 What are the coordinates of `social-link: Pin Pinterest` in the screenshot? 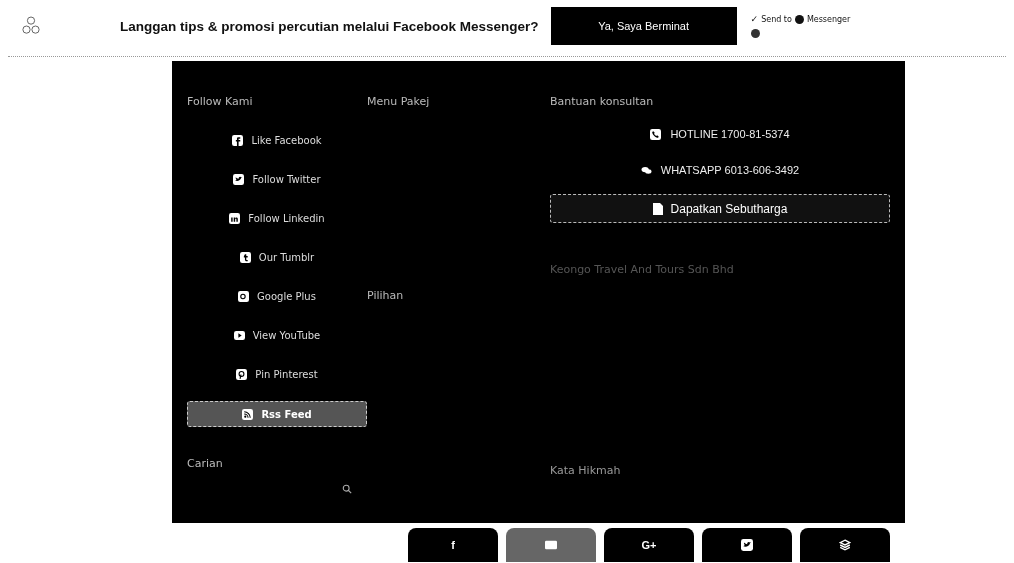 It's located at (277, 374).